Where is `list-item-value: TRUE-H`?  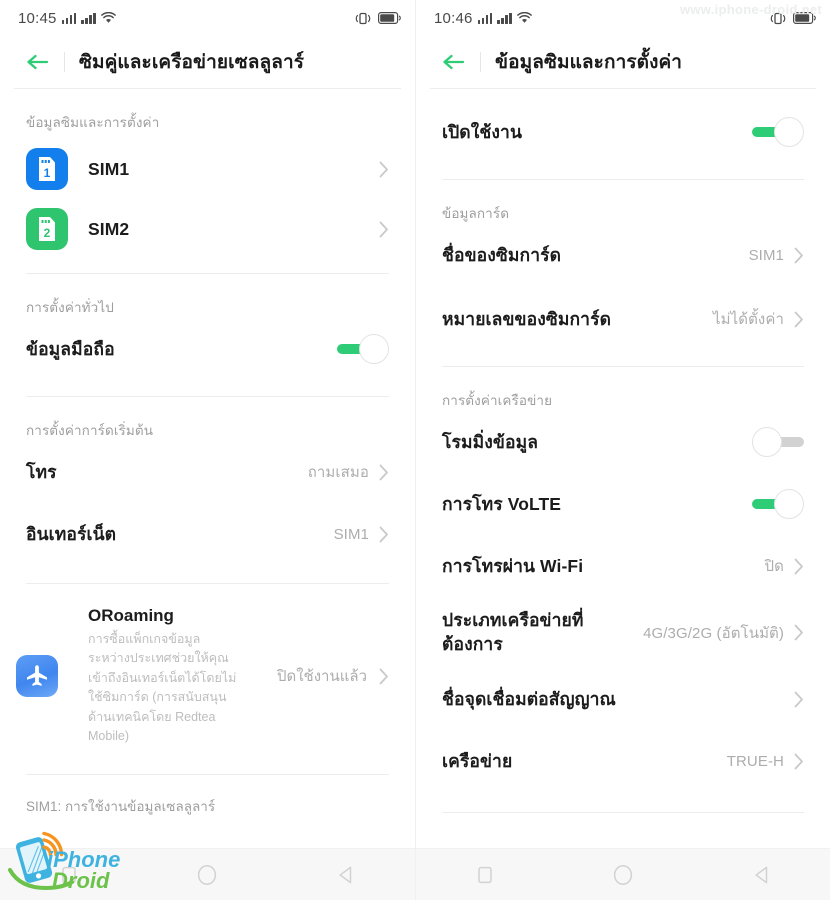 list-item-value: TRUE-H is located at coordinates (755, 761).